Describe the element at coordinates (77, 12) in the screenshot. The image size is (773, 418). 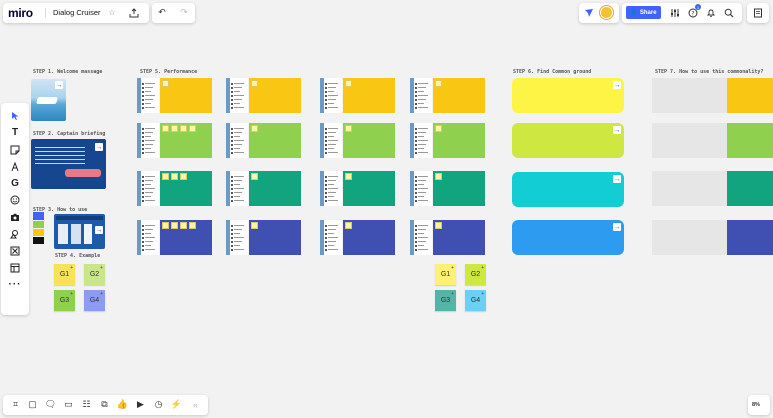
I see `board-title: Dialog Cruiser` at that location.